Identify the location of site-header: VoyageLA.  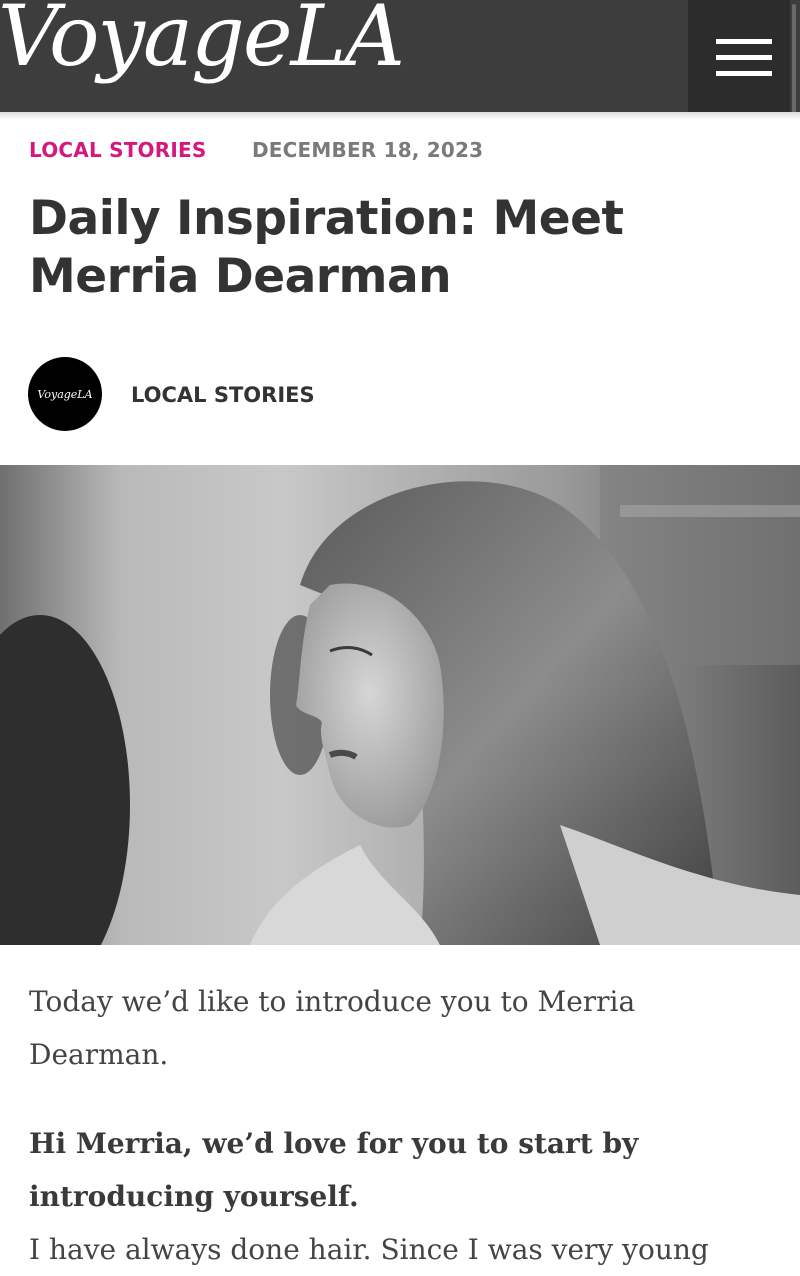
(400, 56).